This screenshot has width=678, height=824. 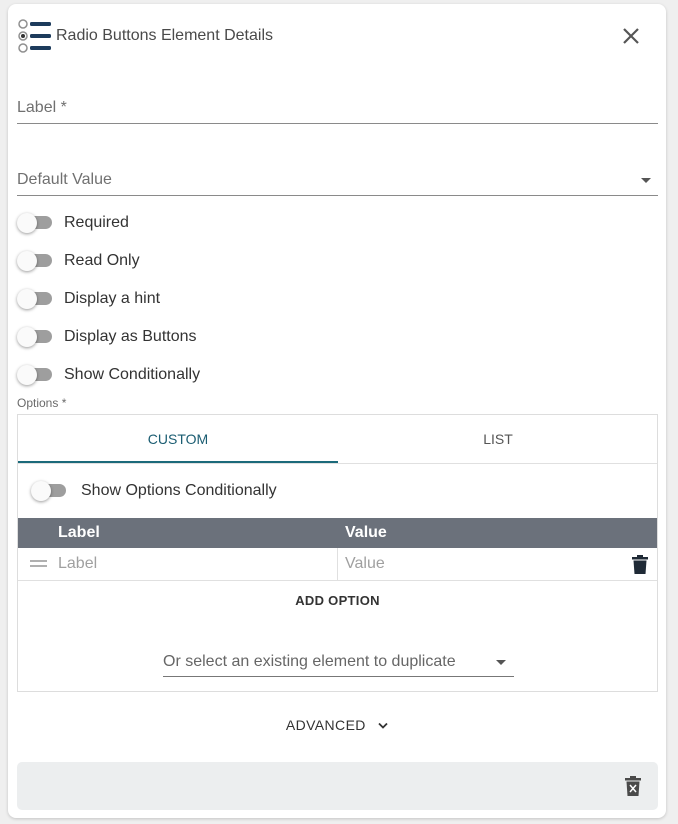 I want to click on options-table-header: Label Value, so click(x=337, y=533).